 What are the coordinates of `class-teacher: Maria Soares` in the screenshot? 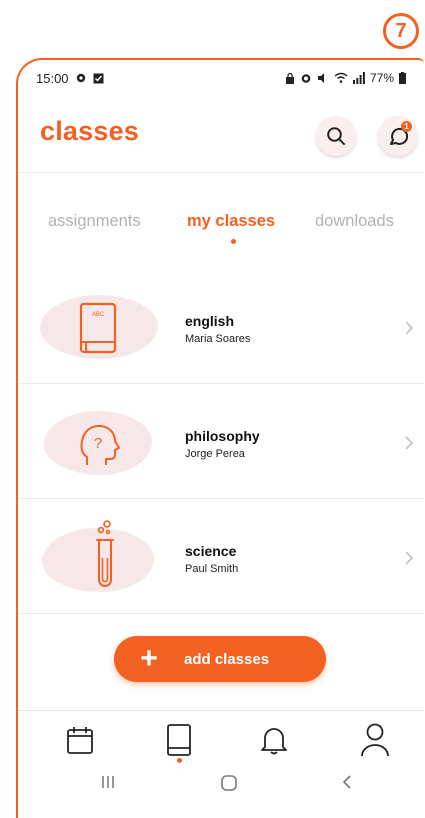 It's located at (218, 339).